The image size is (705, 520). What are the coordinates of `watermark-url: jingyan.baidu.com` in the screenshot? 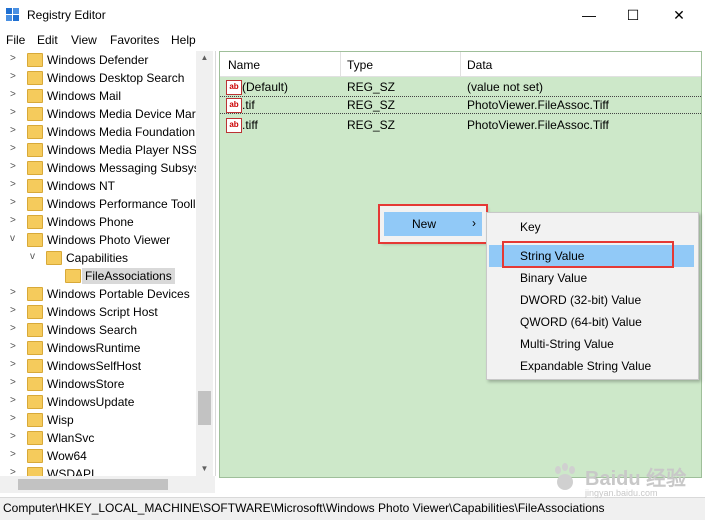 It's located at (621, 493).